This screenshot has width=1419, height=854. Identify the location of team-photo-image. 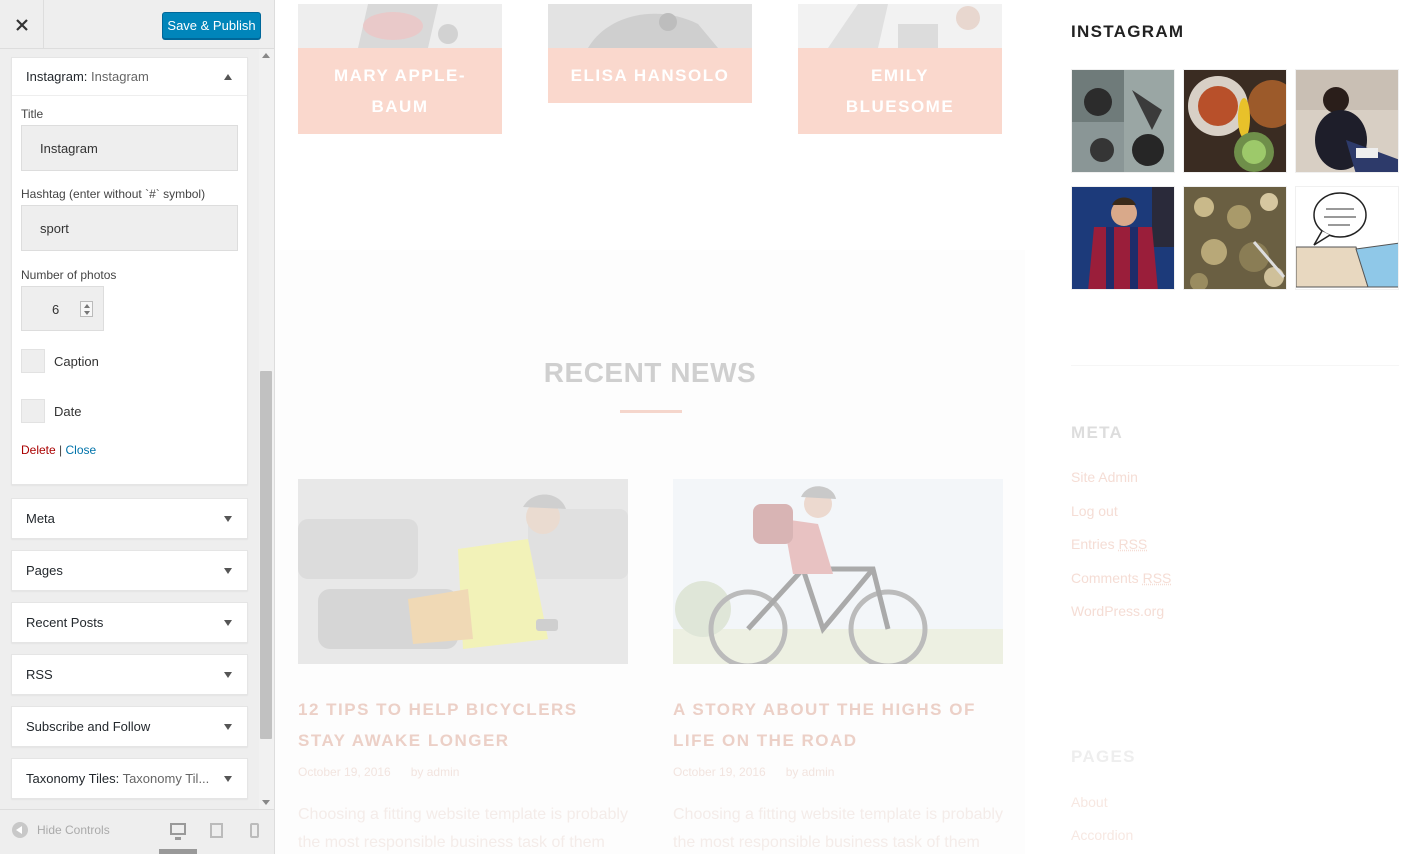
(900, 26).